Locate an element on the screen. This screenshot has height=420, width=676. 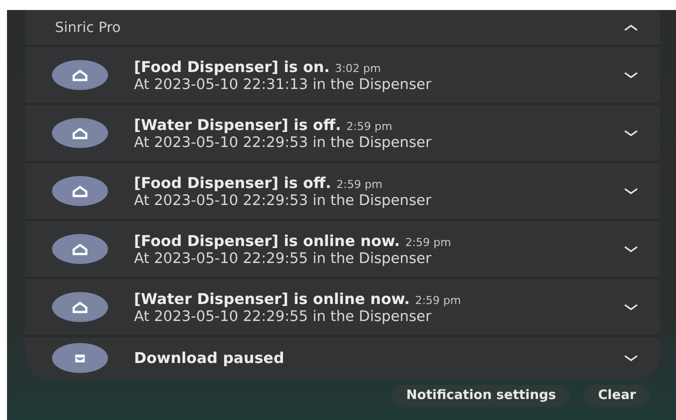
notification-title: [Food Dispenser] is on. 3:02 pm is located at coordinates (257, 67).